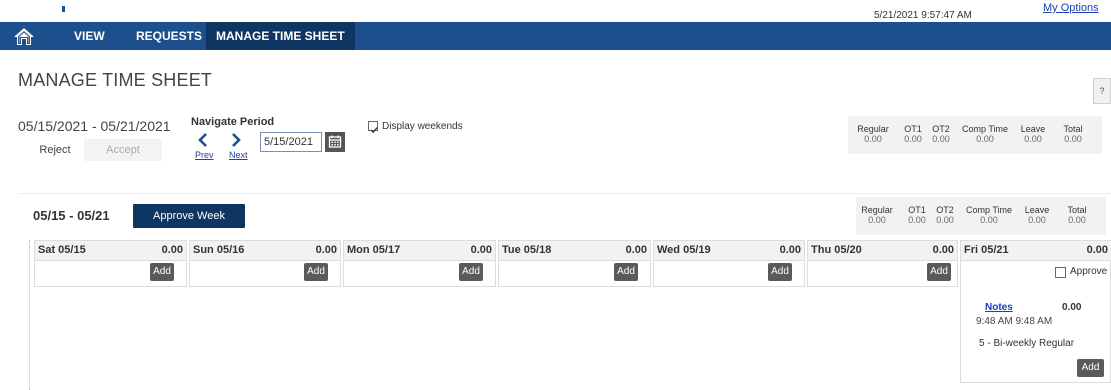  What do you see at coordinates (882, 250) in the screenshot?
I see `day-header-thu: Thu 05/20 0.00` at bounding box center [882, 250].